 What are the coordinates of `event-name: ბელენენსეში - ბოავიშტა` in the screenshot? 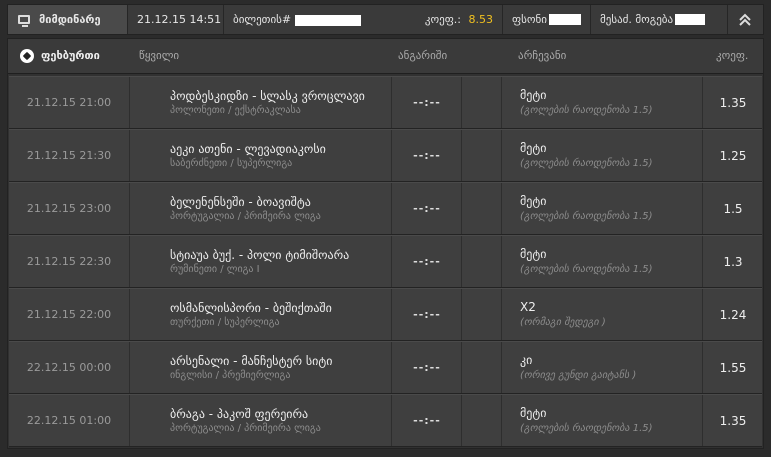 It's located at (240, 201).